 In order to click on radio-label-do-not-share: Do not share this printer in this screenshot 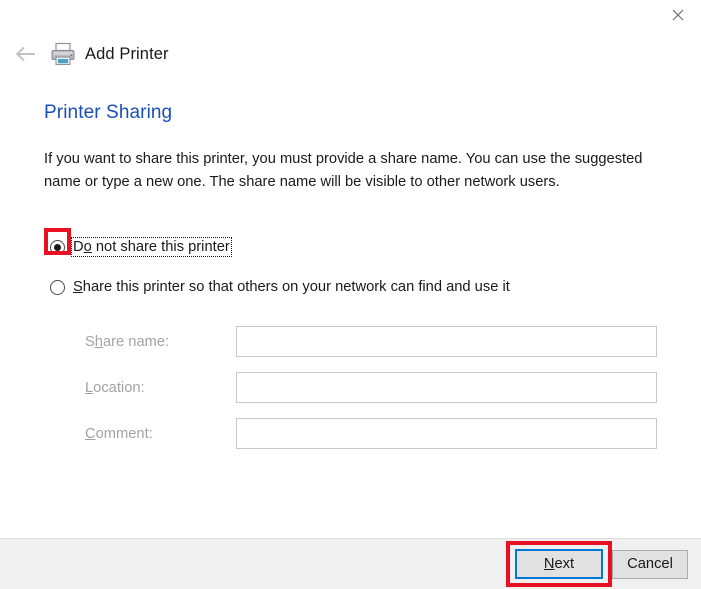, I will do `click(151, 247)`.